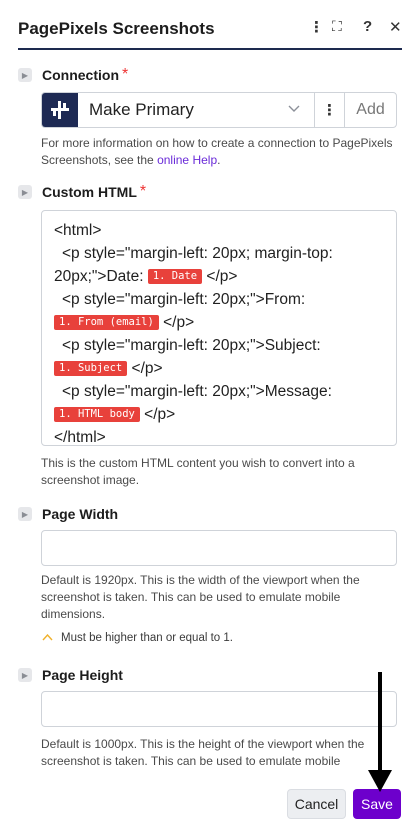 Image resolution: width=420 pixels, height=837 pixels. I want to click on mapped-value-pill: 1. HTML body, so click(97, 414).